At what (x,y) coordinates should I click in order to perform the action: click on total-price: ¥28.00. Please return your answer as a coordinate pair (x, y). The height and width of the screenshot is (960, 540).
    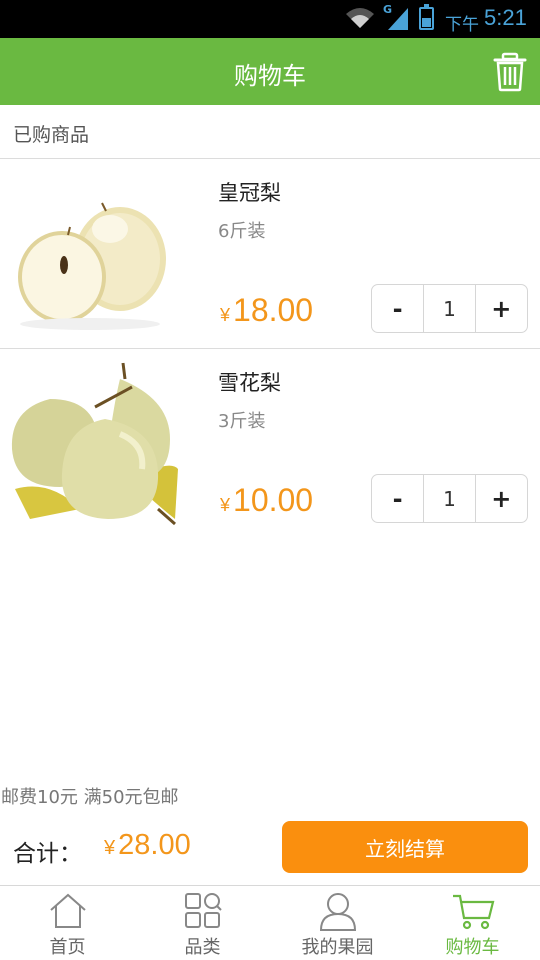
    Looking at the image, I should click on (147, 845).